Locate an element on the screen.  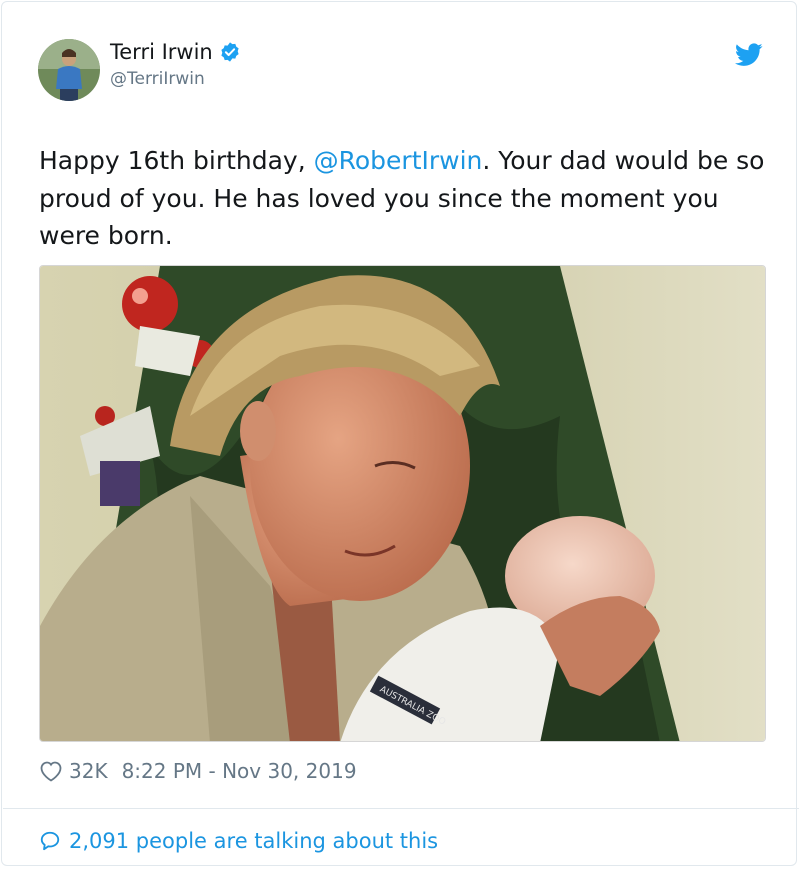
talking-link: 2,091 people are talking about this is located at coordinates (238, 841).